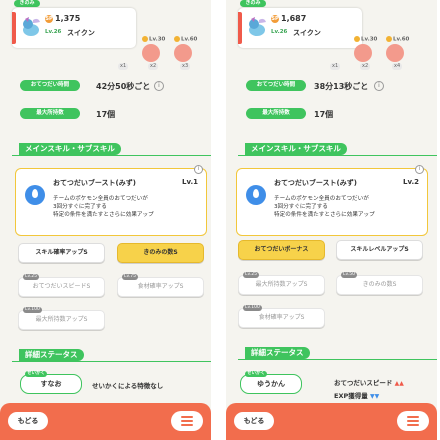 The width and height of the screenshot is (440, 440). Describe the element at coordinates (399, 383) in the screenshot. I see `up-arrow-icon: ▲▲` at that location.